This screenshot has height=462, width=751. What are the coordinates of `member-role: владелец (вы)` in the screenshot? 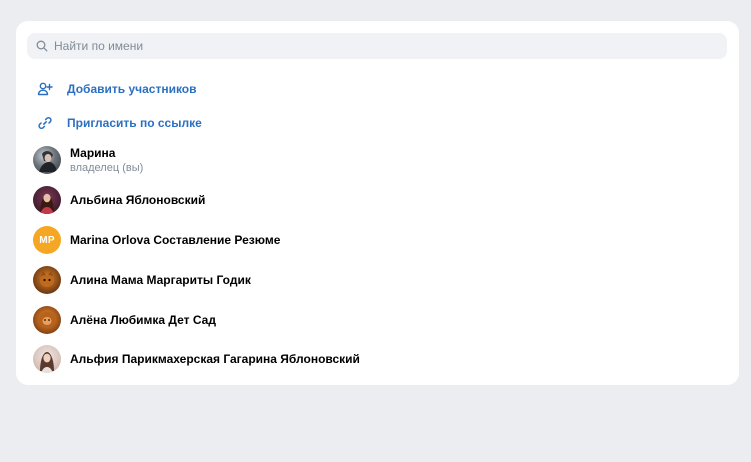 It's located at (107, 167).